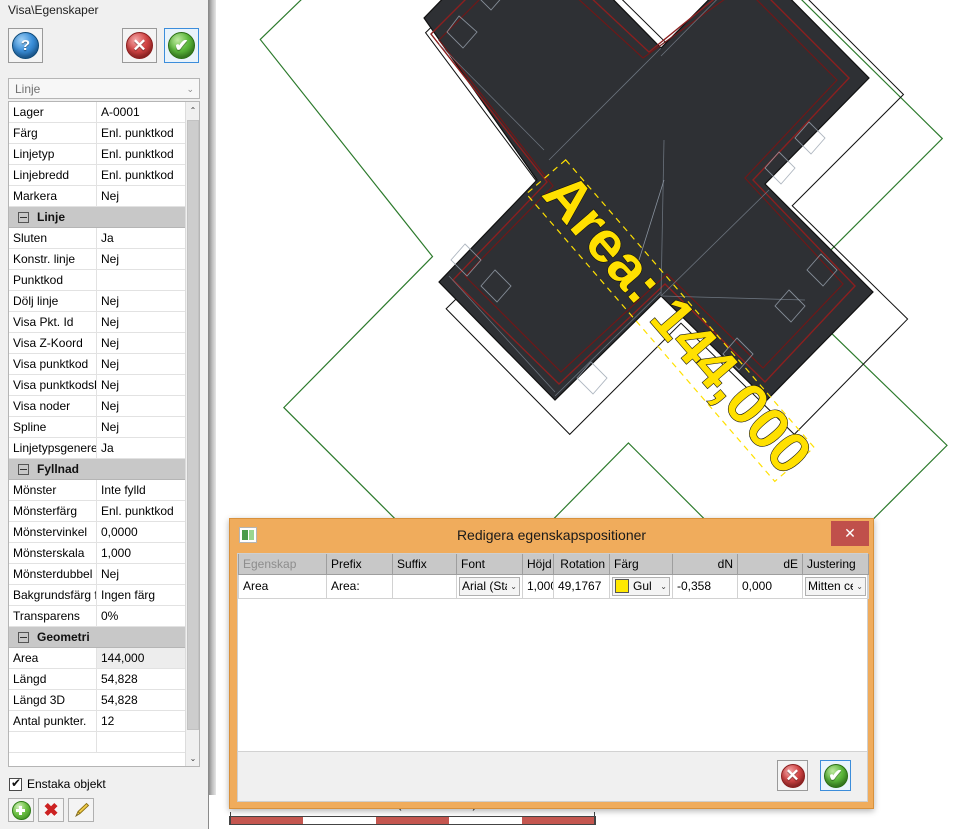 The height and width of the screenshot is (829, 961). I want to click on property-row: Visa punktkodsbeNej, so click(97, 385).